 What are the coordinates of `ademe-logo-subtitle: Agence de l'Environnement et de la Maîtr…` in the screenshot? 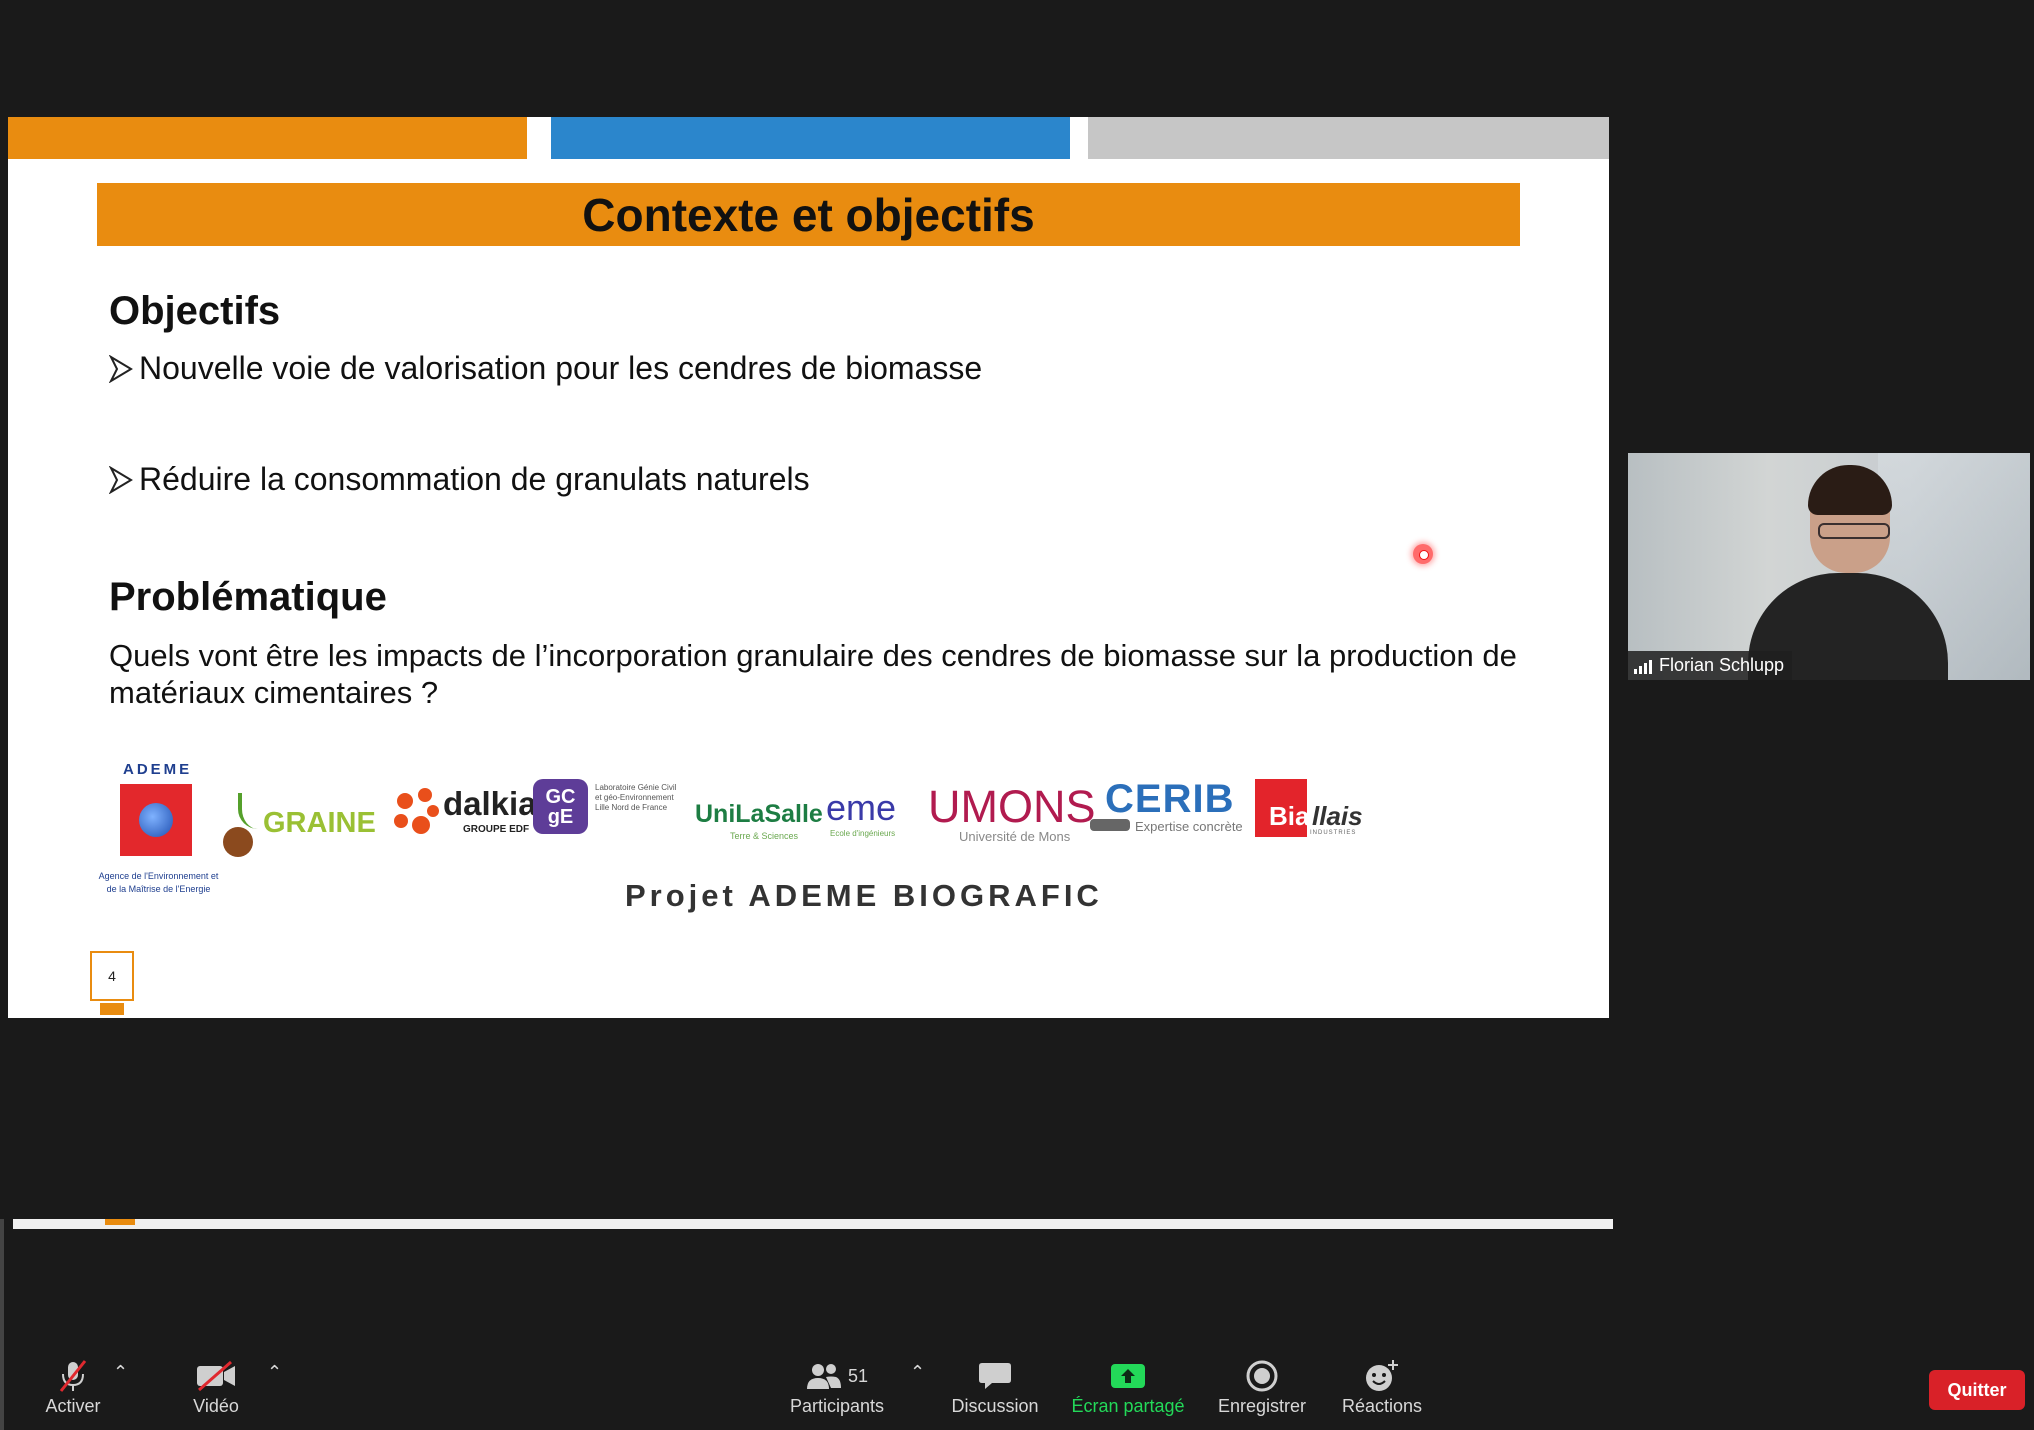 It's located at (158, 882).